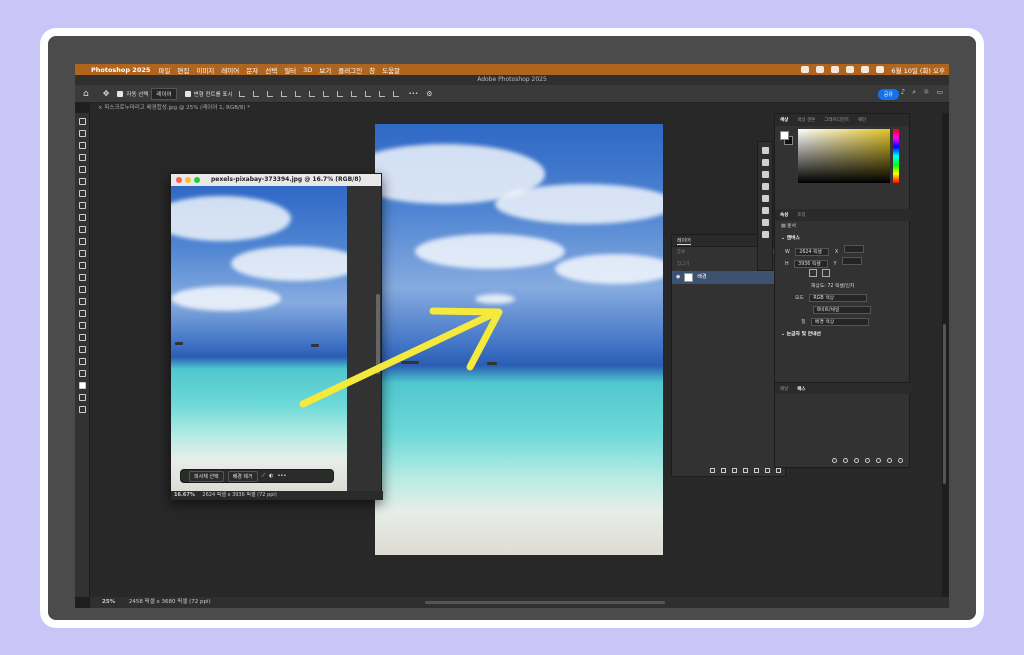 This screenshot has height=655, width=1024. Describe the element at coordinates (888, 94) in the screenshot. I see `share-button: 공유` at that location.